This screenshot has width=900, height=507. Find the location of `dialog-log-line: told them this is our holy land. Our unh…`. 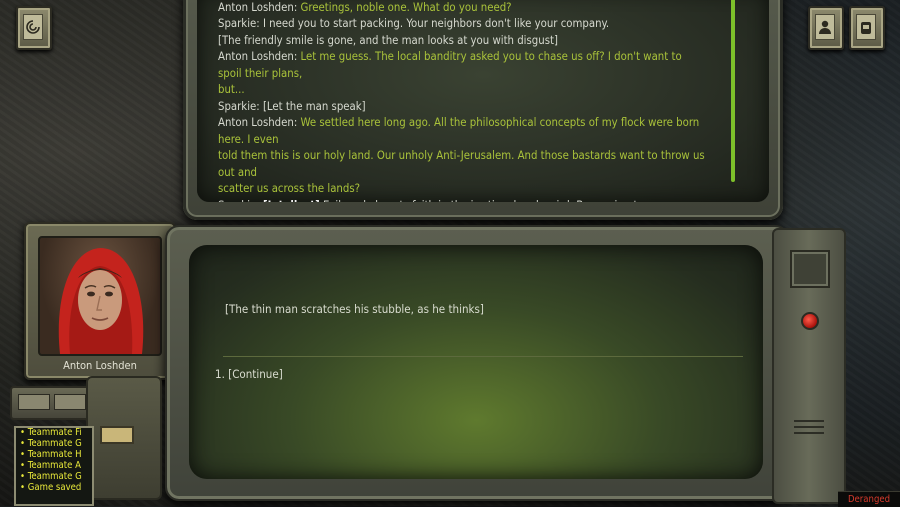

dialog-log-line: told them this is our holy land. Our unh… is located at coordinates (463, 164).